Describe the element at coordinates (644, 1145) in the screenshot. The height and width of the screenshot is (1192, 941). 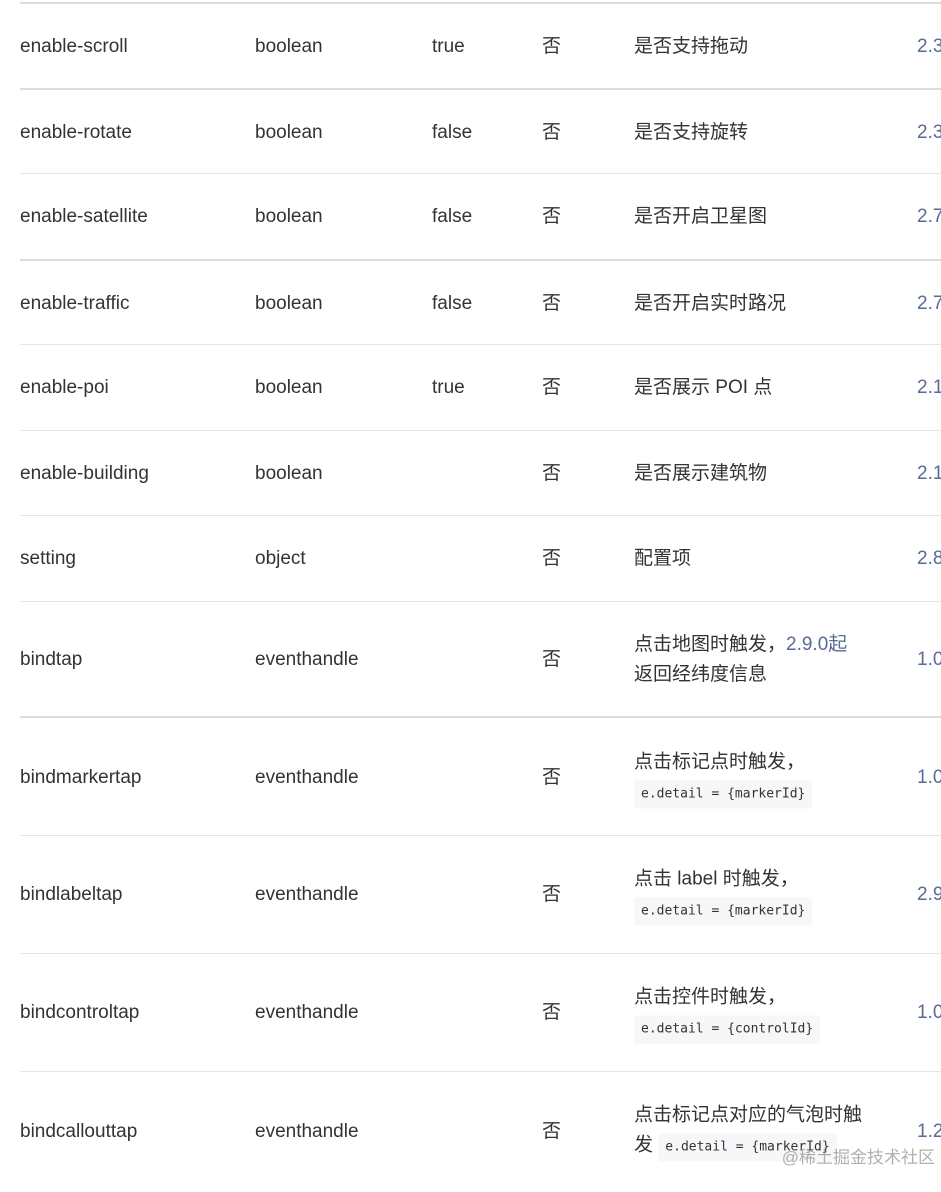
I see `desc-text: 发` at that location.